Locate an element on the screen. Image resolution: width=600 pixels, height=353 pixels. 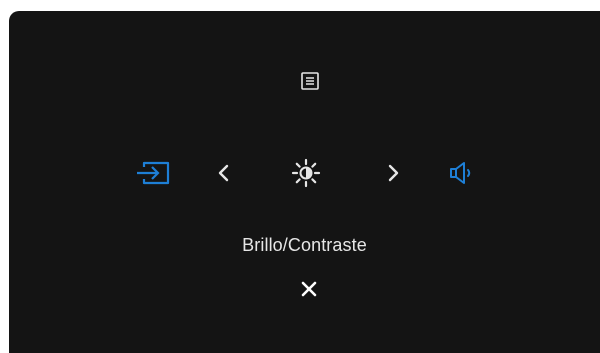
next-button is located at coordinates (393, 173).